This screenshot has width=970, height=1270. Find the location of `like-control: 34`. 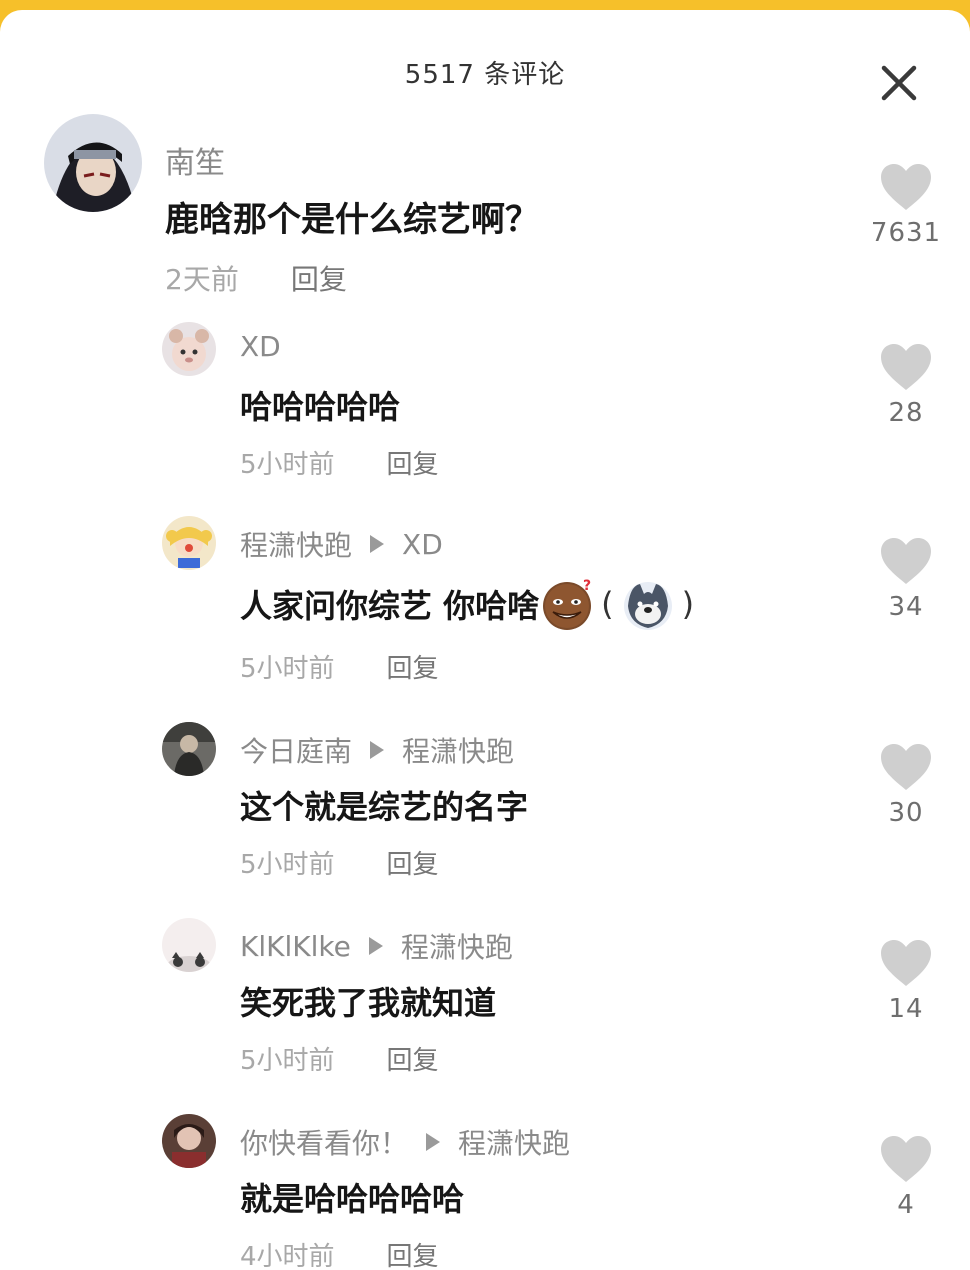

like-control: 34 is located at coordinates (906, 579).